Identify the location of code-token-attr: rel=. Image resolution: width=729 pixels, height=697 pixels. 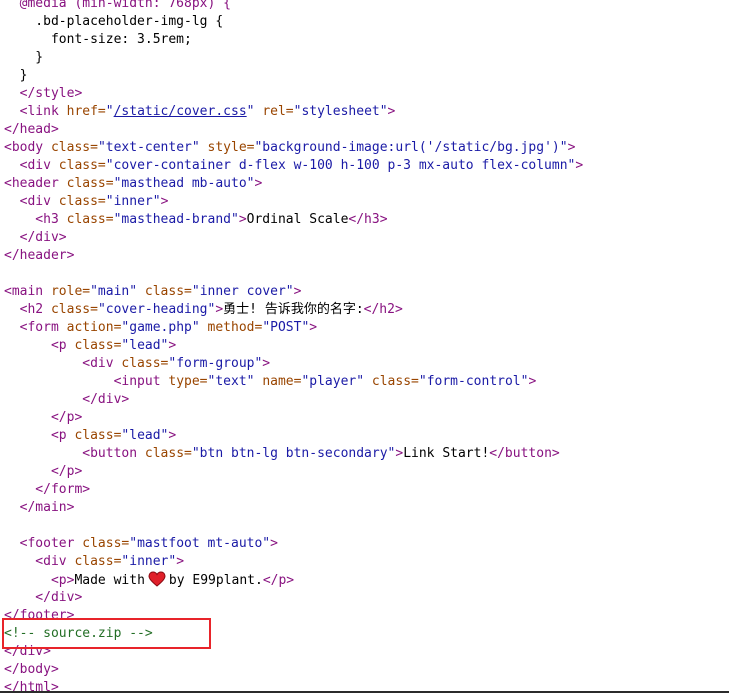
(278, 111).